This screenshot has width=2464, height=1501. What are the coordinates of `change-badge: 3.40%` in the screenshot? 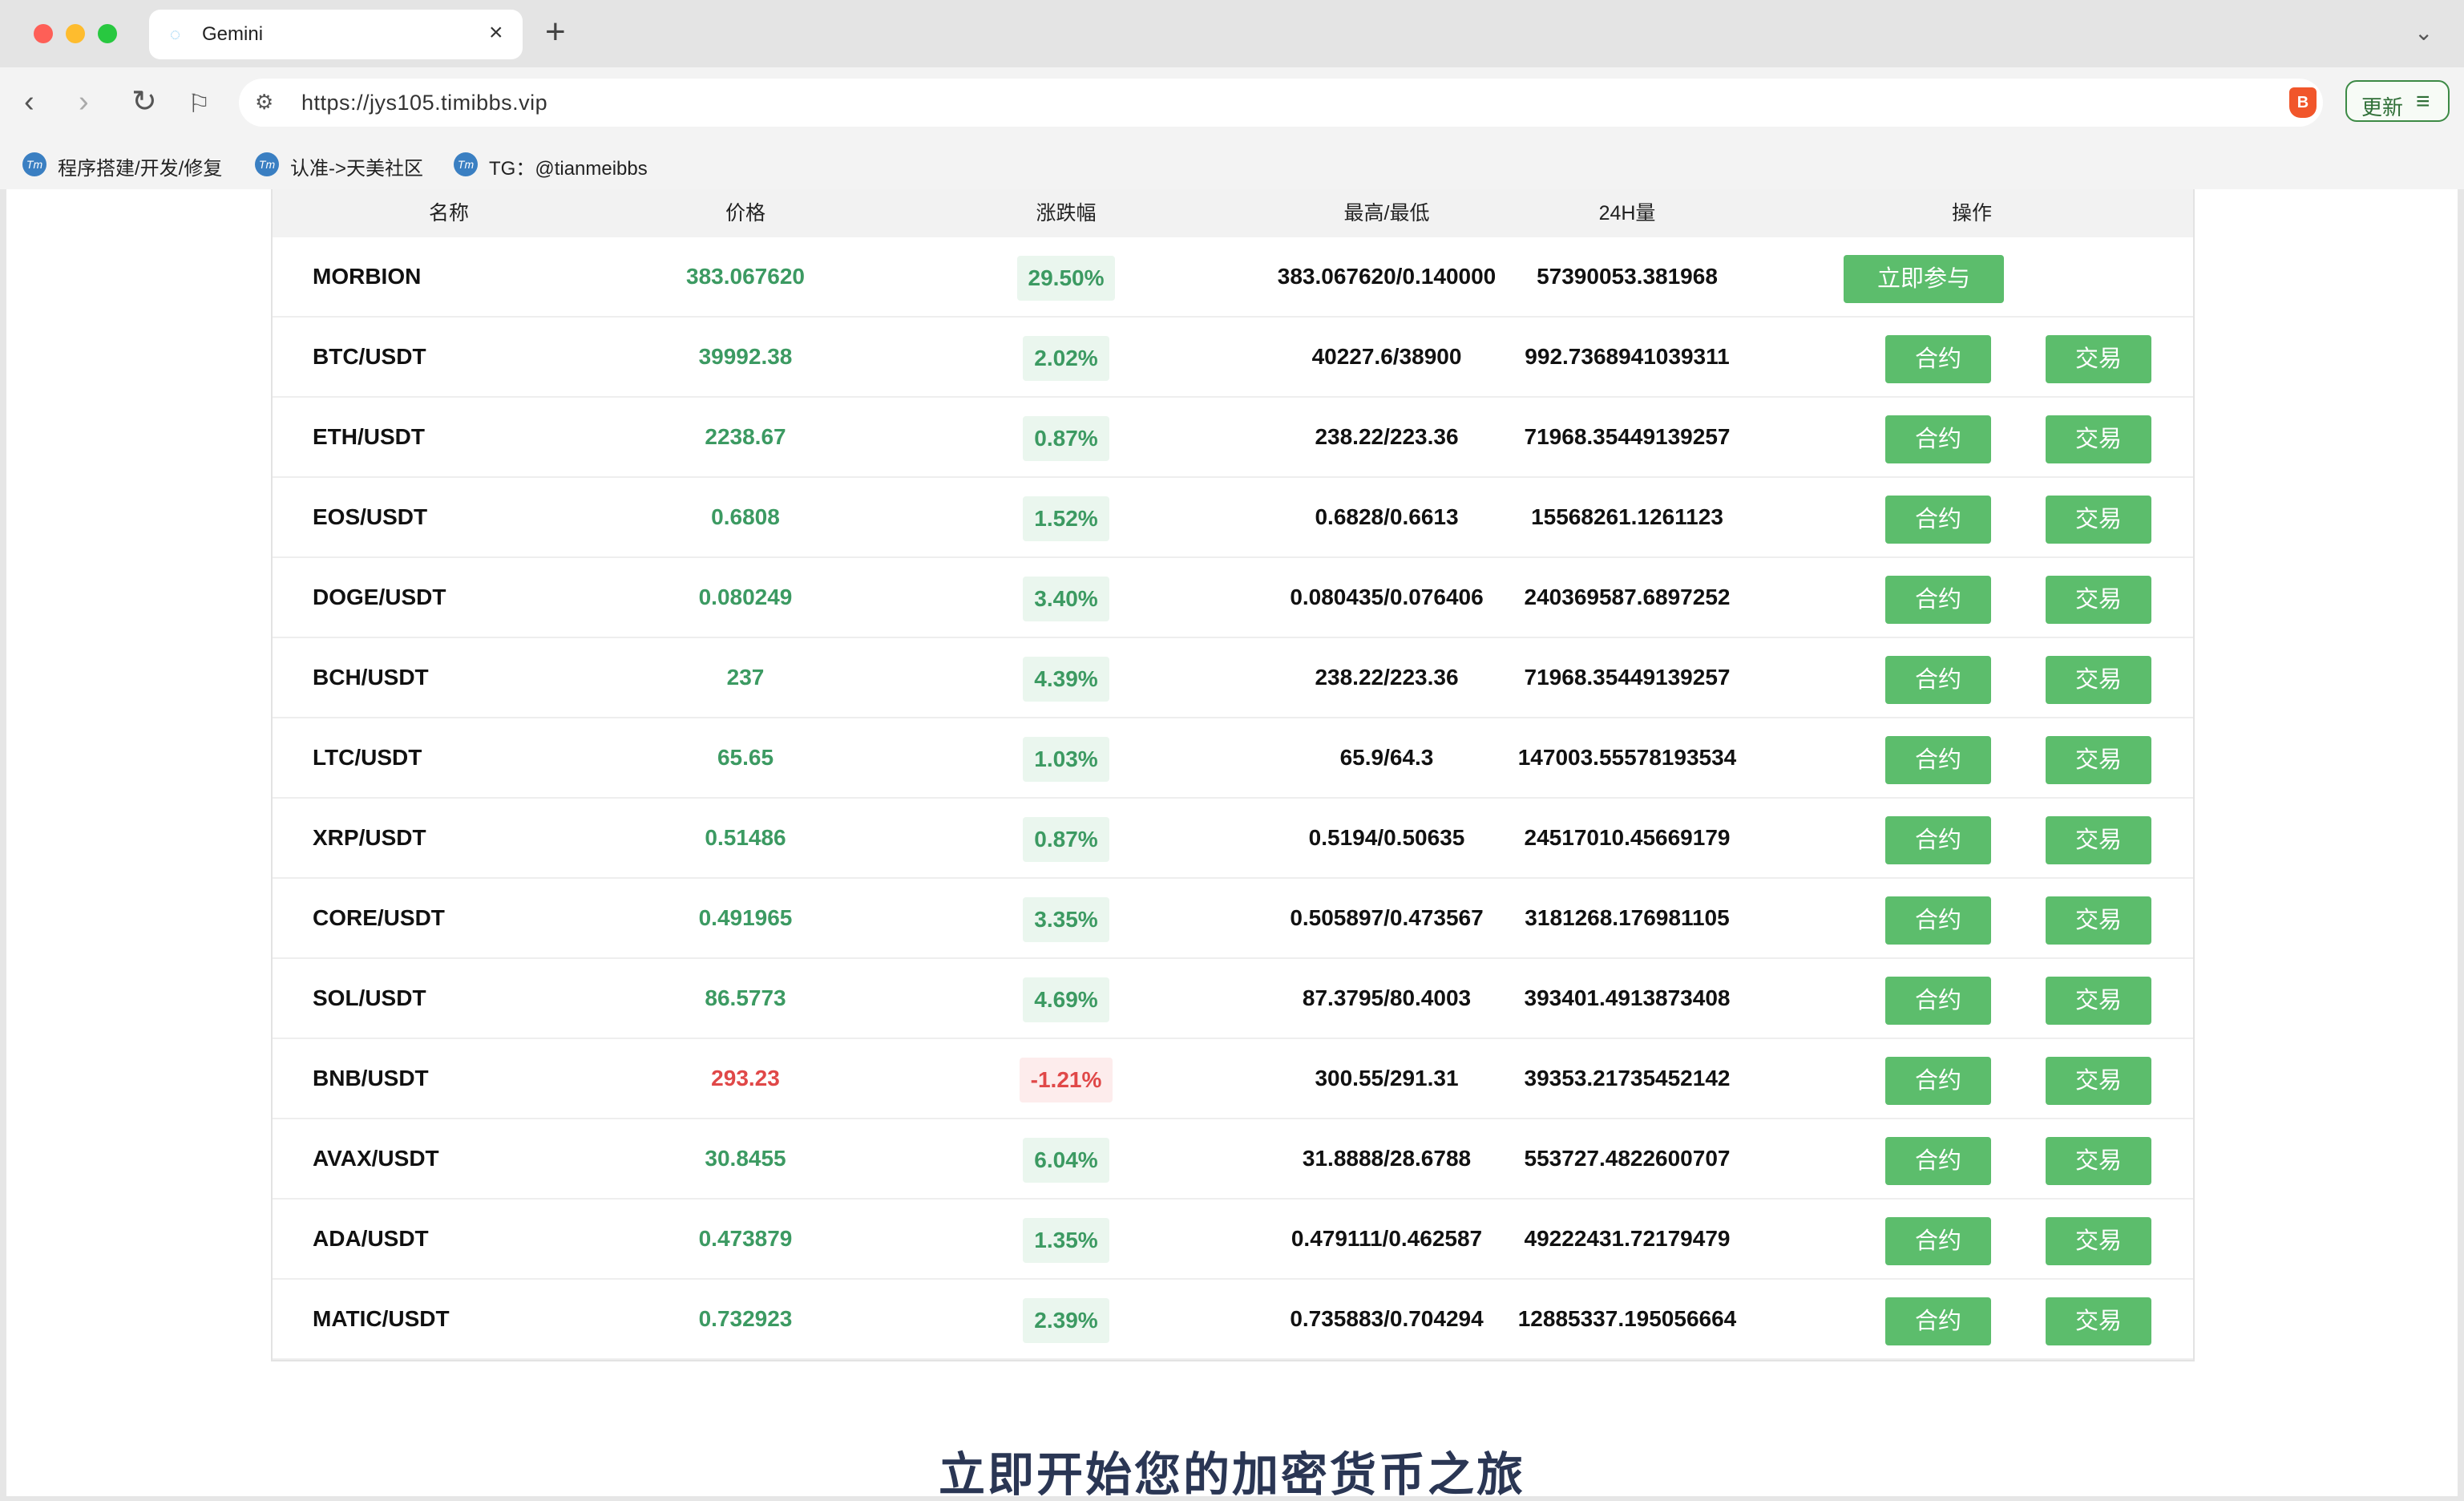 It's located at (1066, 598).